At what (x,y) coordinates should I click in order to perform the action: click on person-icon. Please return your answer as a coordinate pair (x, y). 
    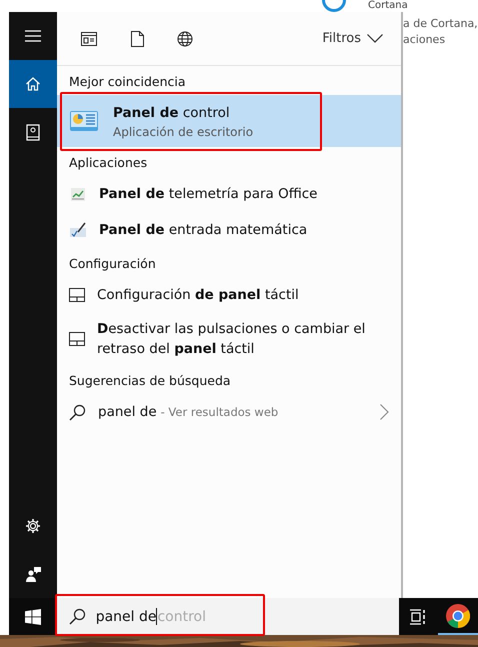
    Looking at the image, I should click on (33, 574).